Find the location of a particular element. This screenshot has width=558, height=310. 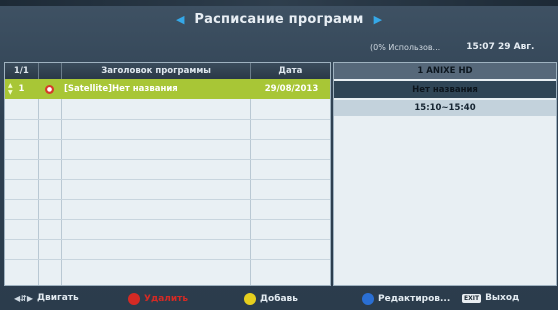

add-button: Добавь is located at coordinates (271, 299).